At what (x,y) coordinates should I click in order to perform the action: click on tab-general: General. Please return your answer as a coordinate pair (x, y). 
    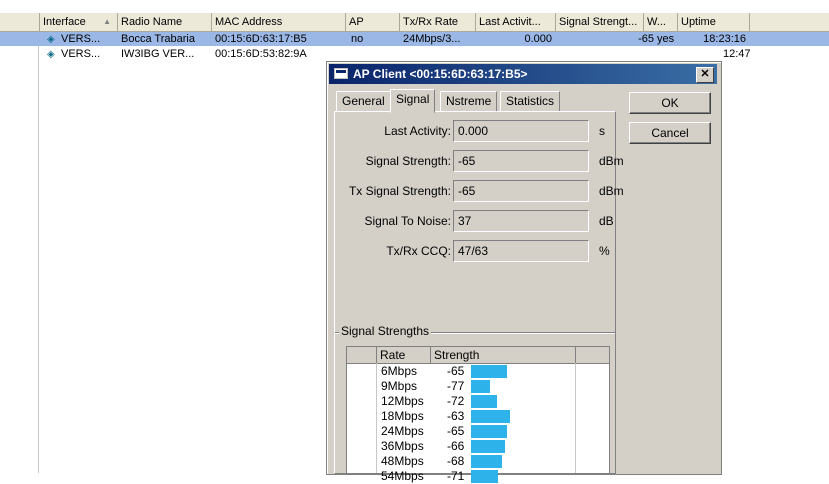
    Looking at the image, I should click on (363, 101).